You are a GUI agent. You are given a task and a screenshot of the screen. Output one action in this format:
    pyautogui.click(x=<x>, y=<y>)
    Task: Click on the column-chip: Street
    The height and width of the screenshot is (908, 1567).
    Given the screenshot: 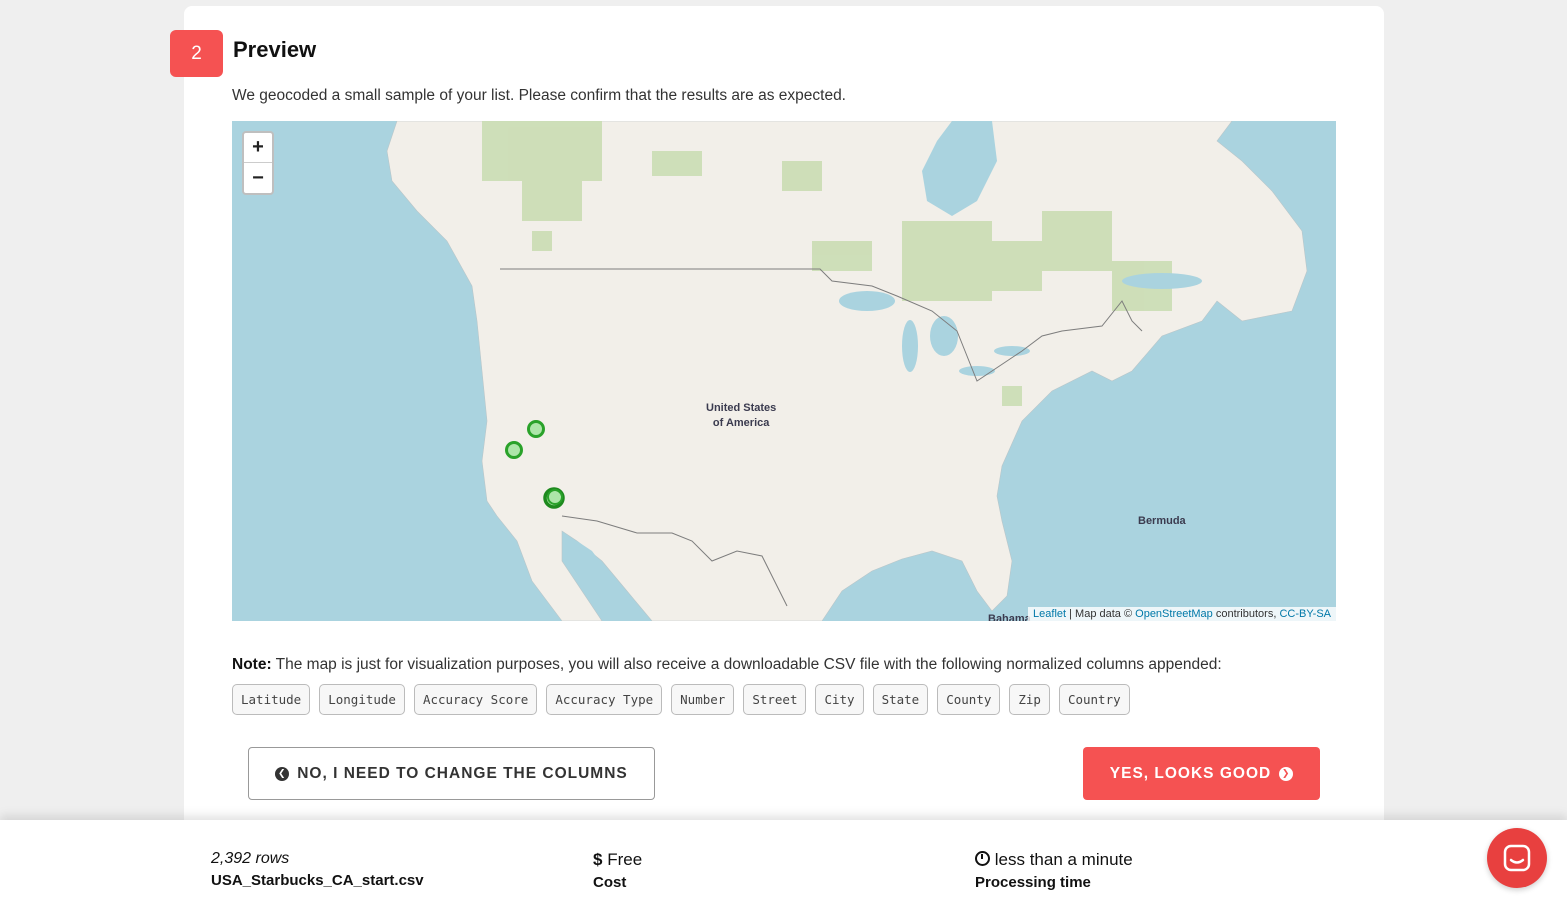 What is the action you would take?
    pyautogui.click(x=775, y=699)
    